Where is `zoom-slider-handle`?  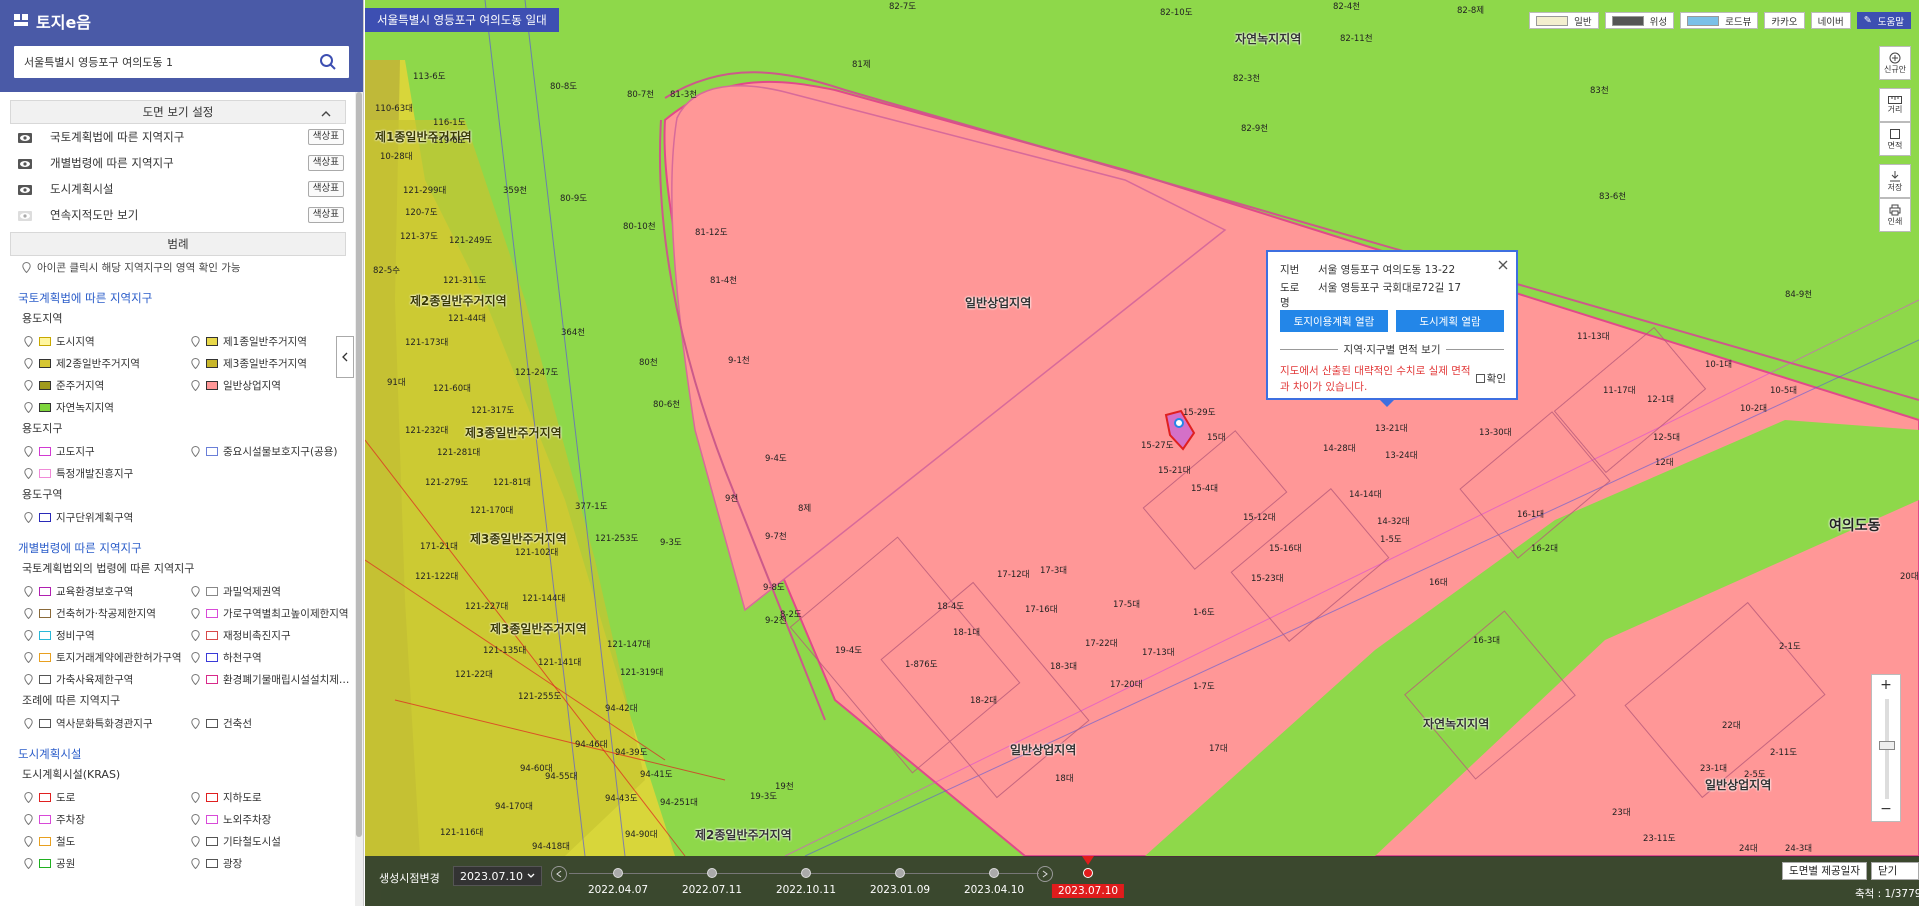
zoom-slider-handle is located at coordinates (1887, 745).